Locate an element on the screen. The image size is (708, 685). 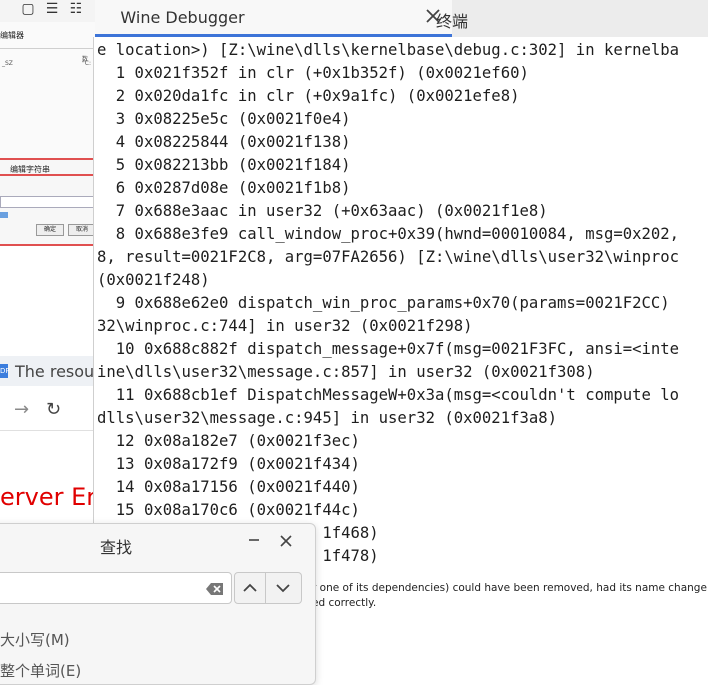
output-line: 32\winproc.c:744] in user32 (0x0021f298) is located at coordinates (285, 326).